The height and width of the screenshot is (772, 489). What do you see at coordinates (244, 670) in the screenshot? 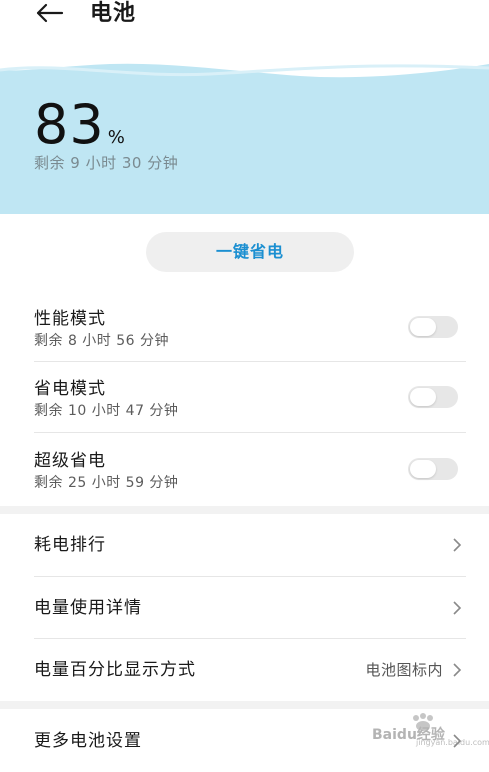
I see `percentage-display-row: 电量百分比显示方式 电池图标内` at bounding box center [244, 670].